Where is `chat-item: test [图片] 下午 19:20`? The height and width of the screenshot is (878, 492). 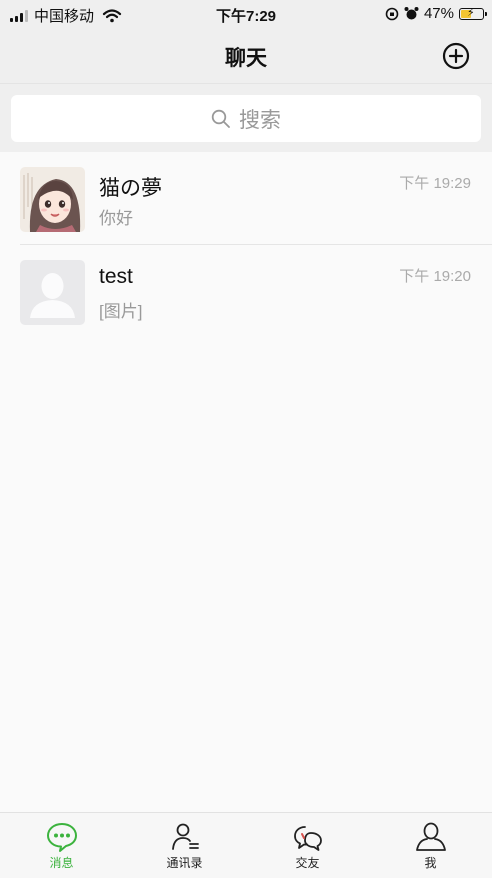 chat-item: test [图片] 下午 19:20 is located at coordinates (246, 291).